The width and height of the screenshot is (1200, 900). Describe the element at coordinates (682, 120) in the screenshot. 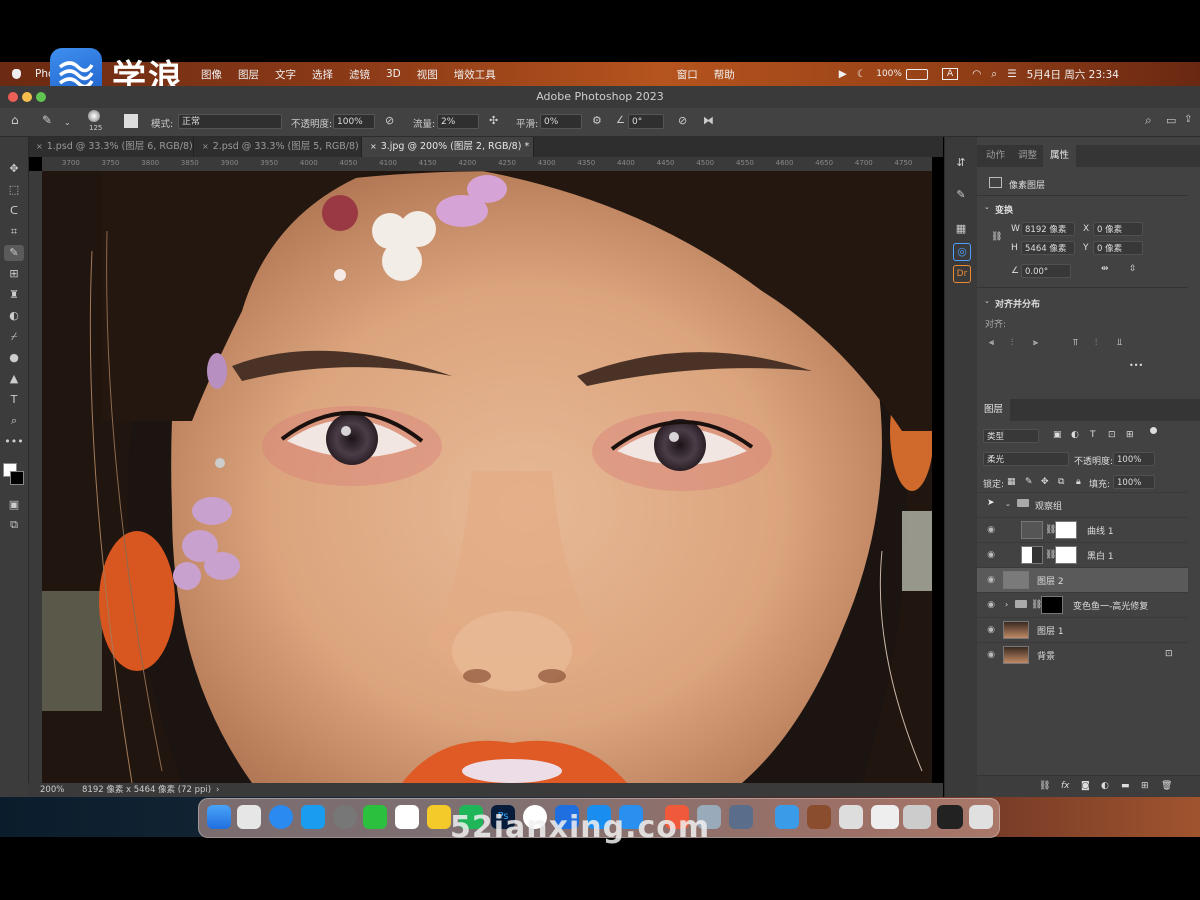

I see `pressure-size-icon: ⊘` at that location.